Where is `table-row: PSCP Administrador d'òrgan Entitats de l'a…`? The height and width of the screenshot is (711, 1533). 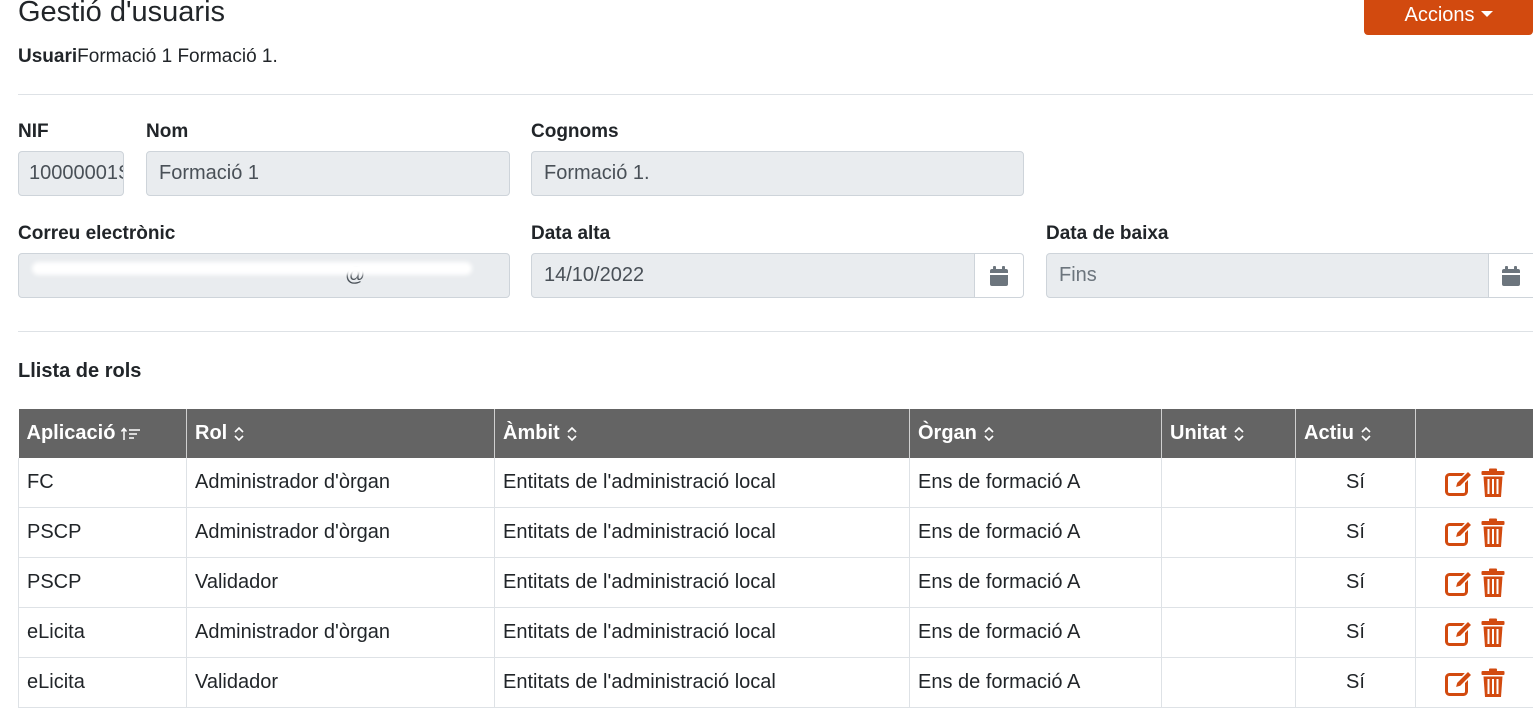 table-row: PSCP Administrador d'òrgan Entitats de l'a… is located at coordinates (775, 532).